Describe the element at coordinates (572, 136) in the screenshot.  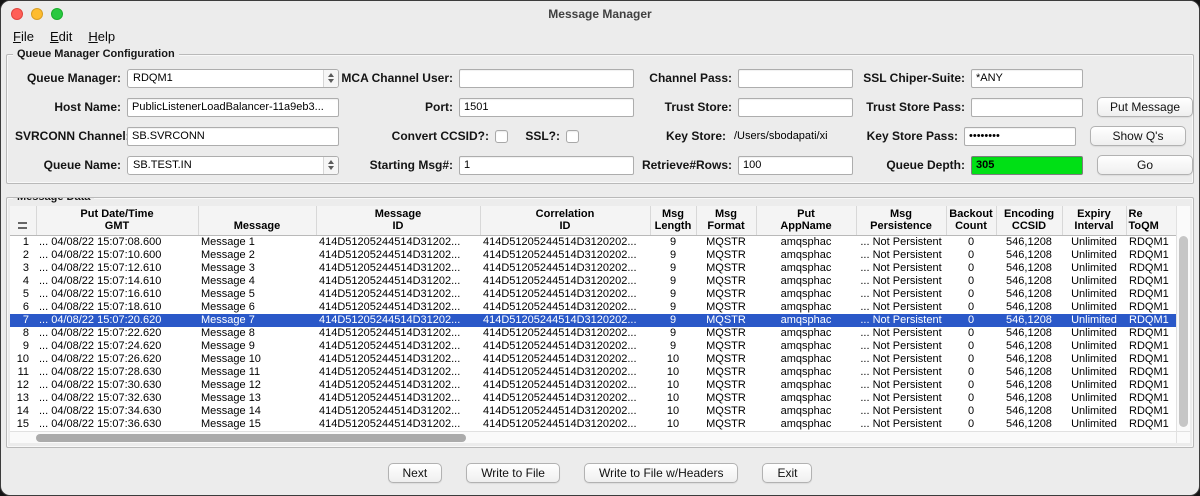
I see `ssl-checkbox` at that location.